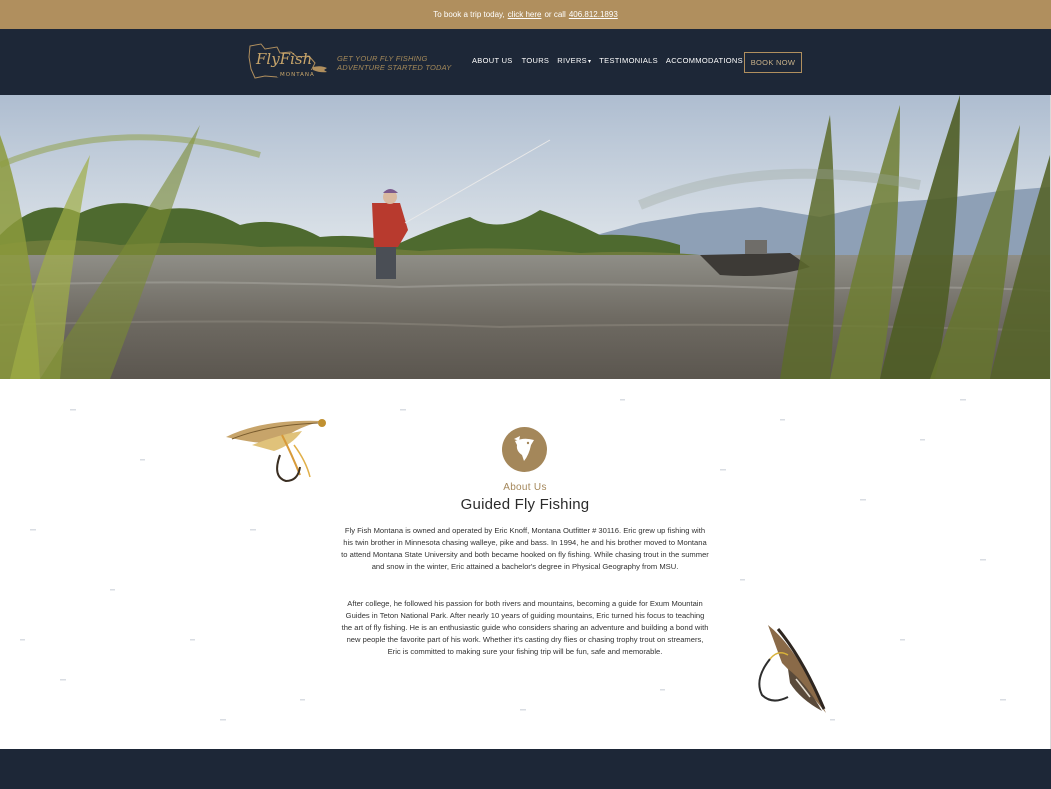 The height and width of the screenshot is (789, 1051). I want to click on book-now-button: BOOK NOW, so click(773, 62).